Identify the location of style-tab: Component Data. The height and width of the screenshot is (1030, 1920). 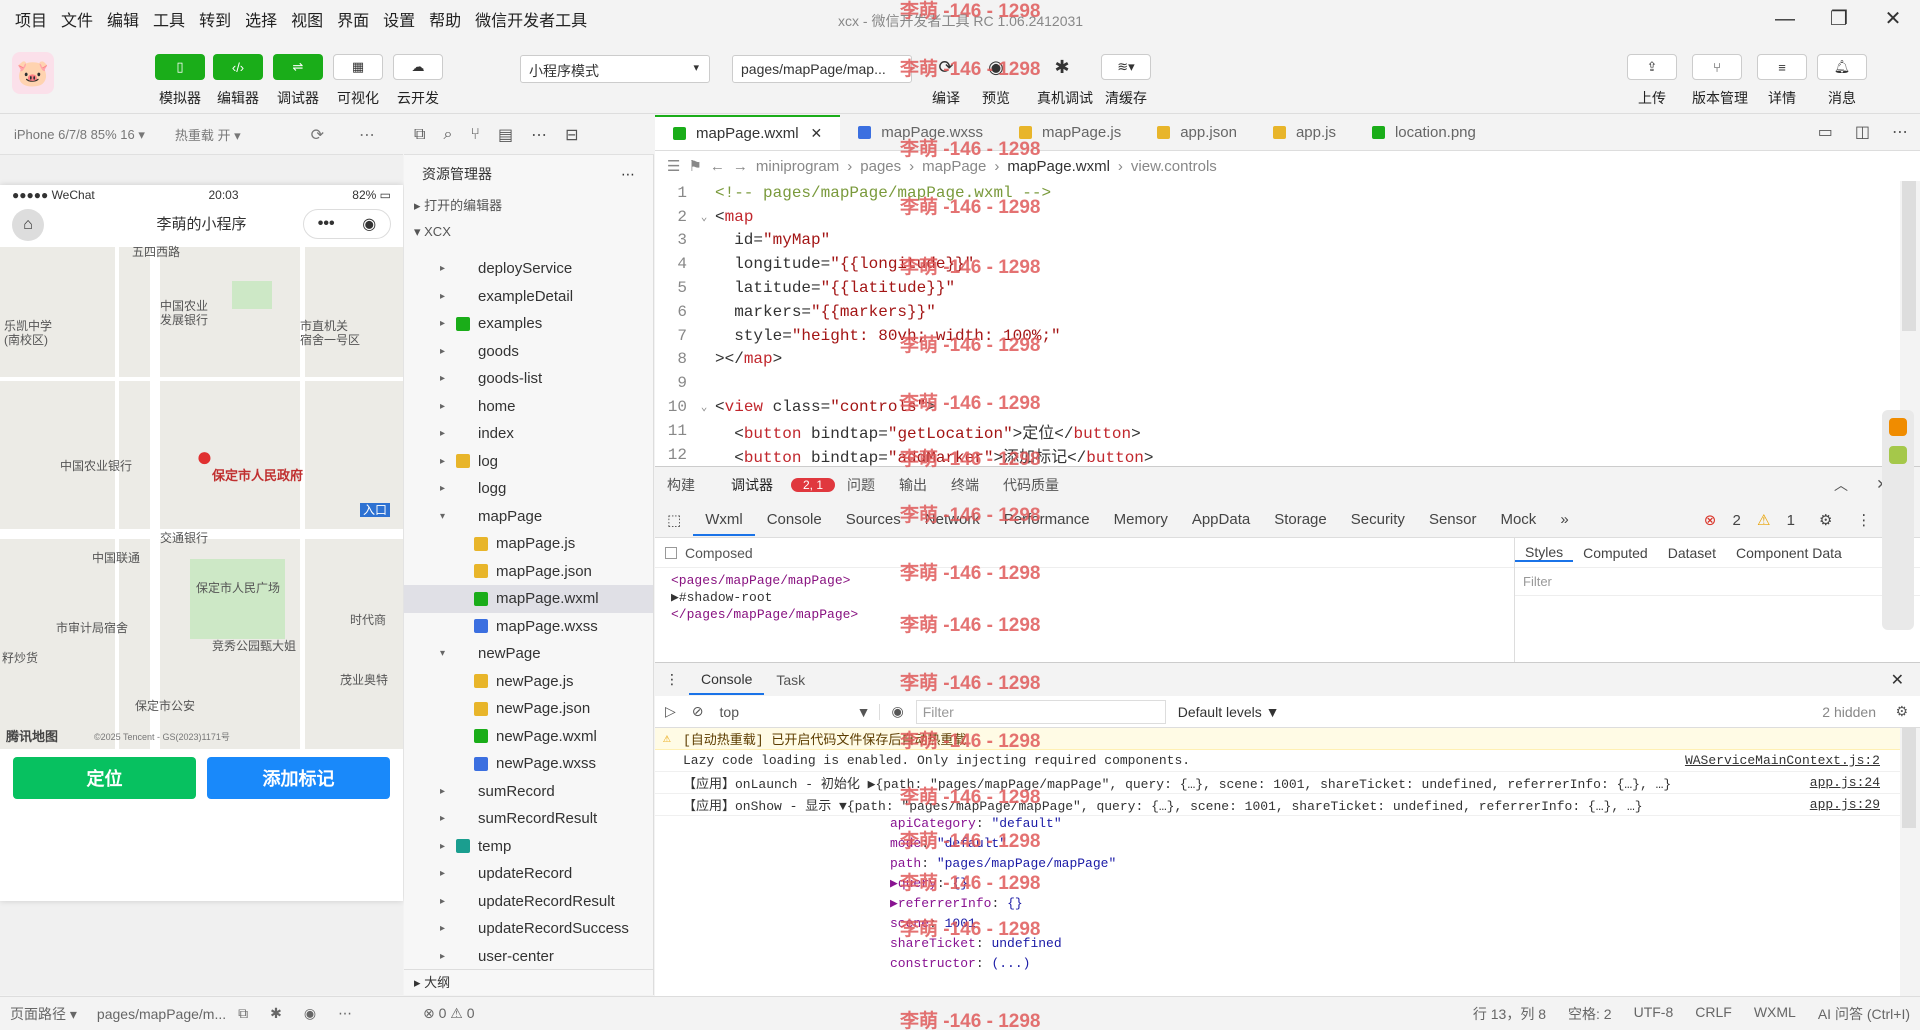
(1789, 553).